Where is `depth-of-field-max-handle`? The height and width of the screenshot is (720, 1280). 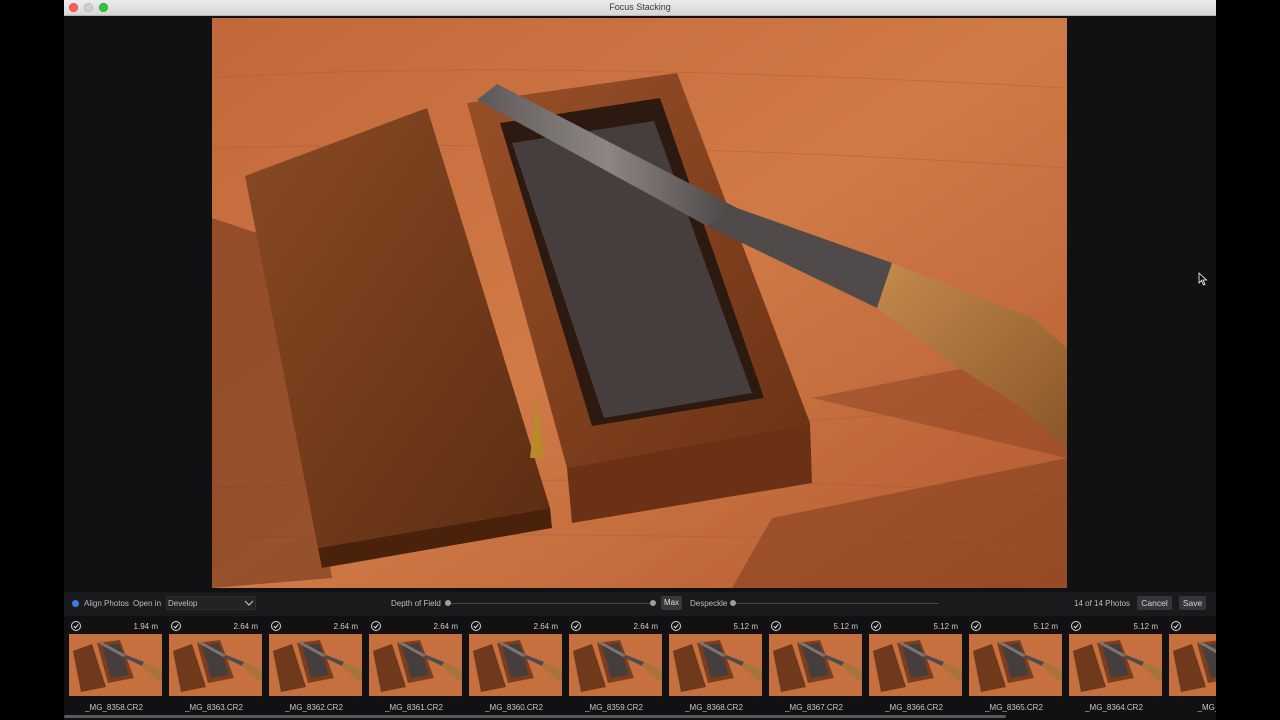 depth-of-field-max-handle is located at coordinates (653, 603).